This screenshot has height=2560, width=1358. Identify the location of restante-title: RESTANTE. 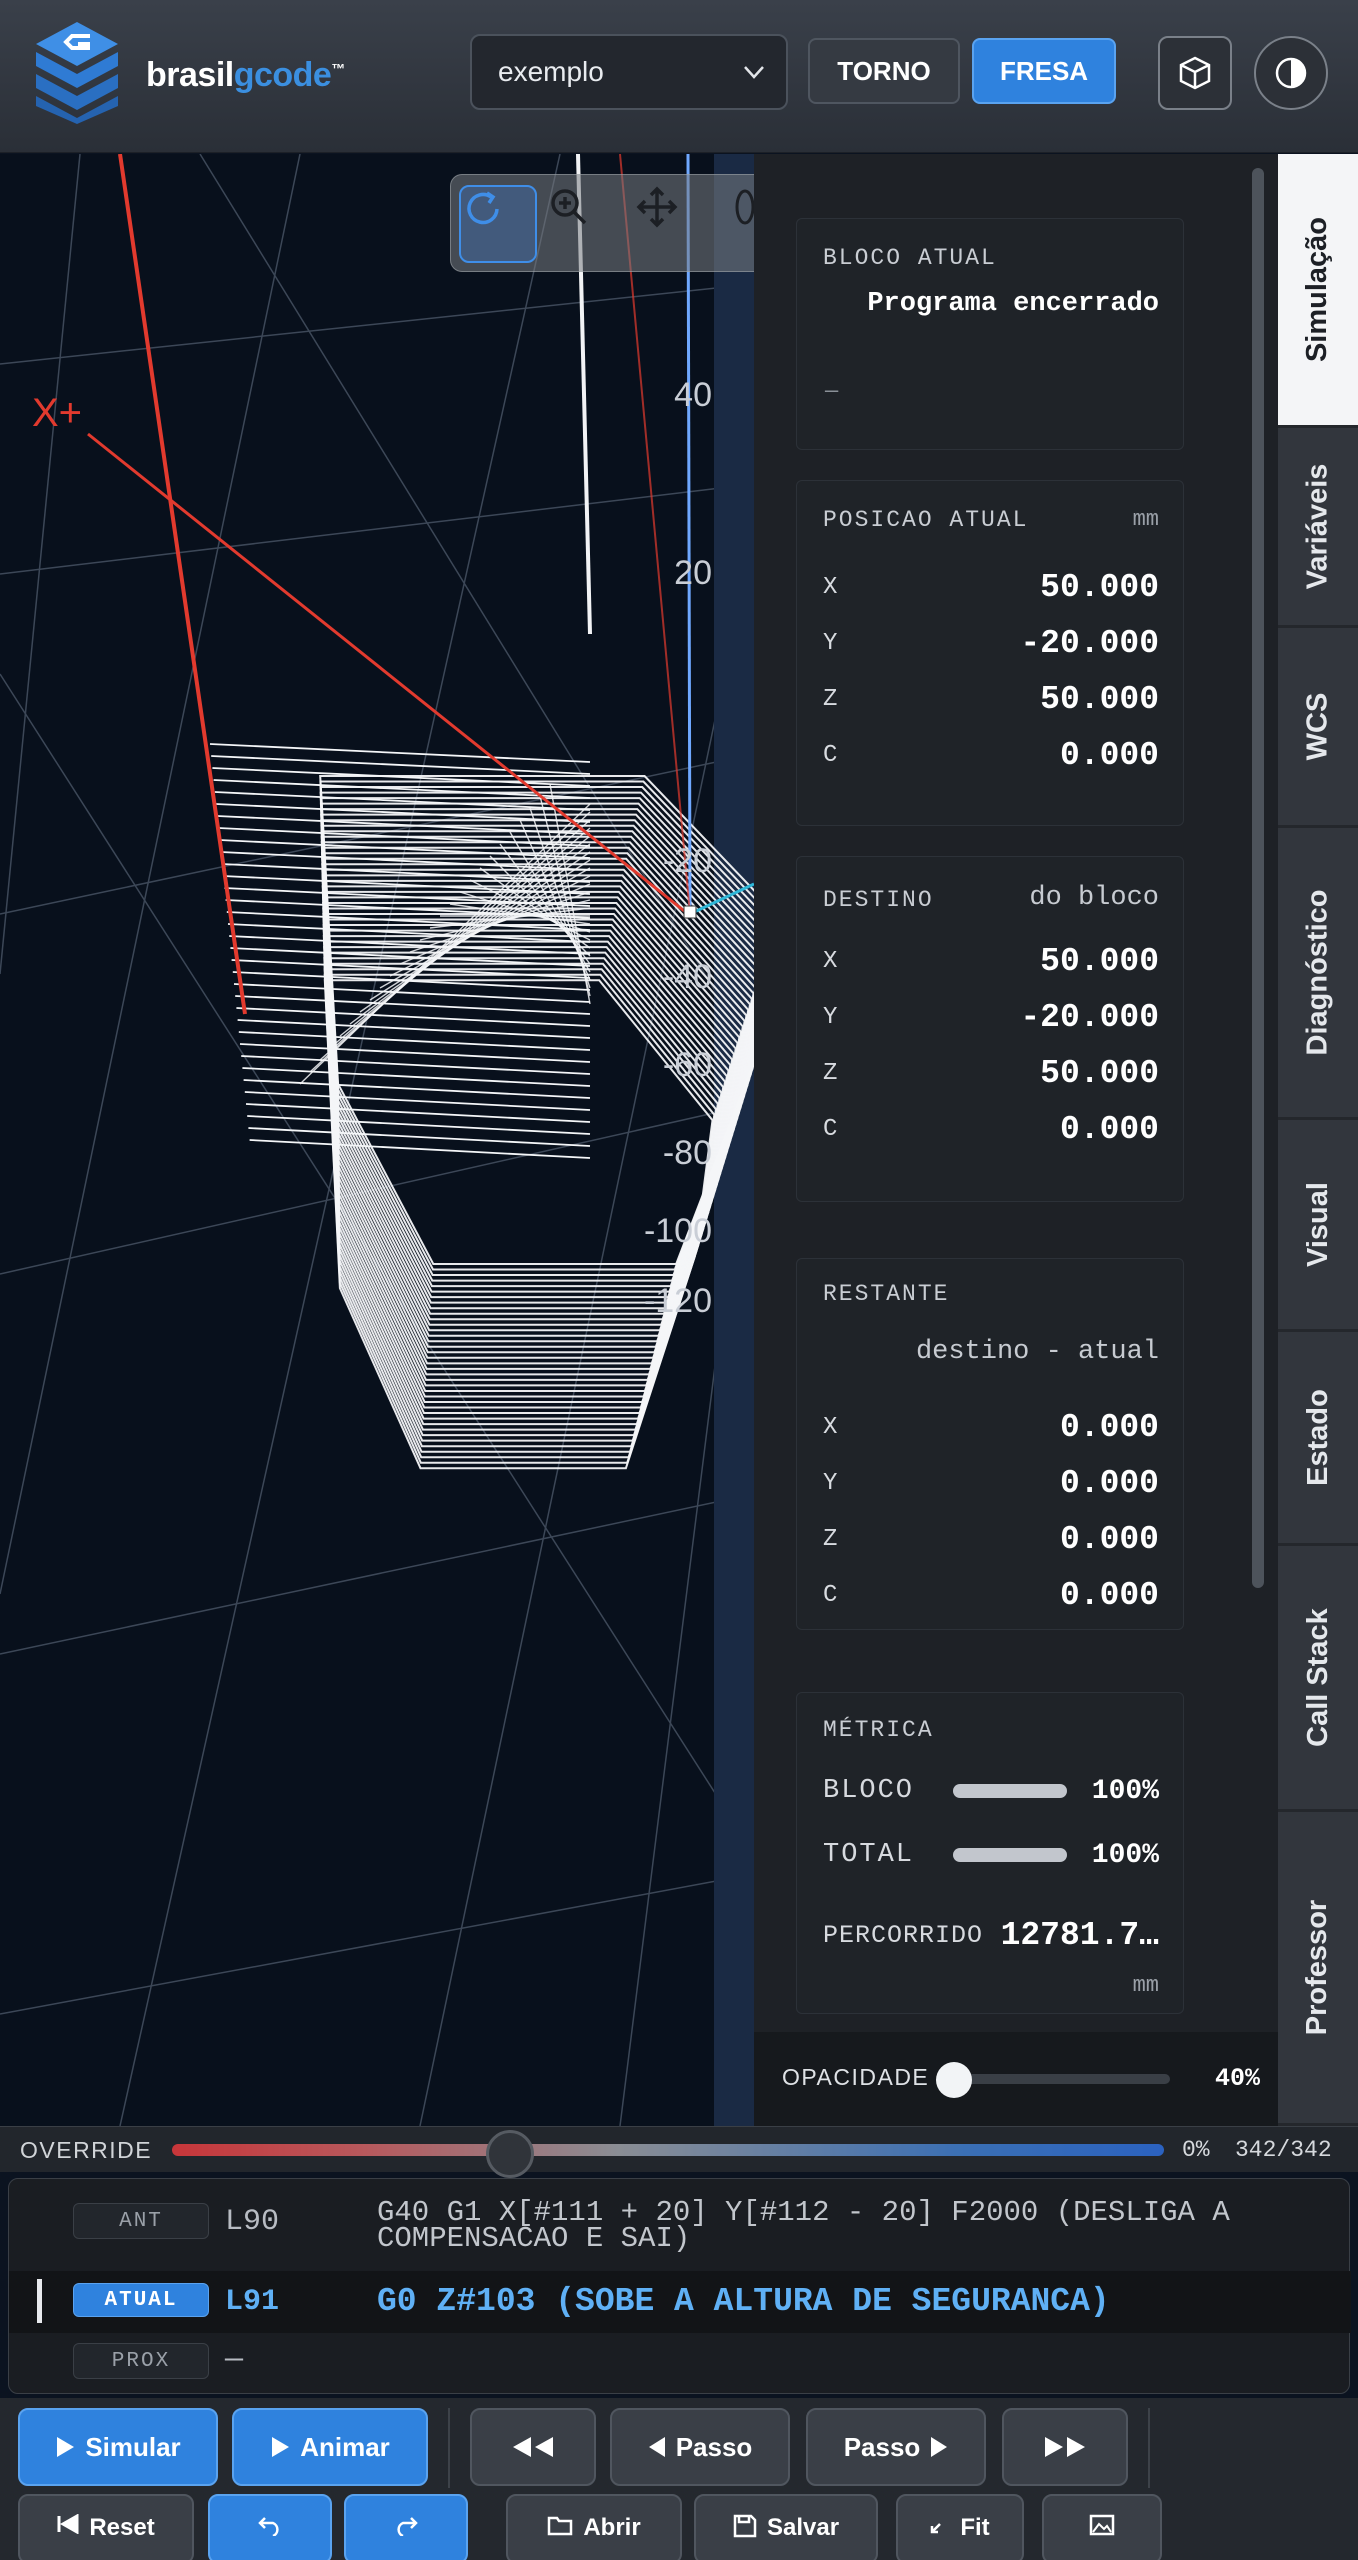
(886, 1294).